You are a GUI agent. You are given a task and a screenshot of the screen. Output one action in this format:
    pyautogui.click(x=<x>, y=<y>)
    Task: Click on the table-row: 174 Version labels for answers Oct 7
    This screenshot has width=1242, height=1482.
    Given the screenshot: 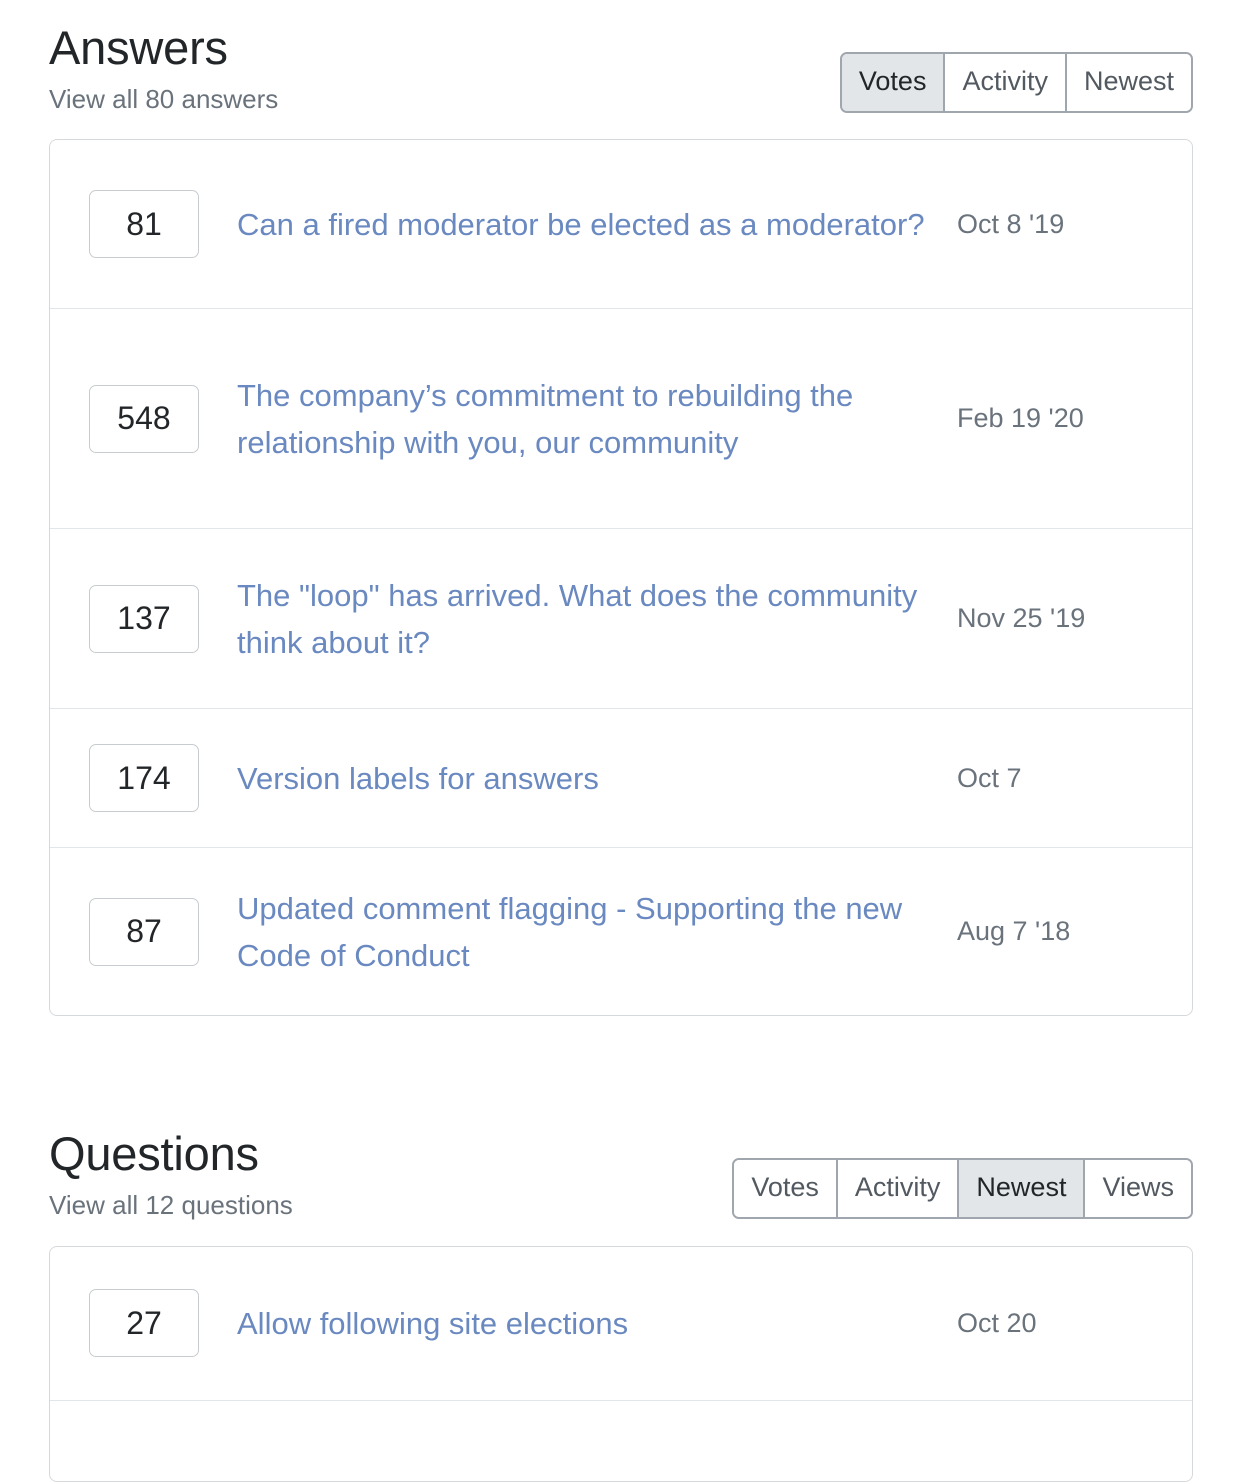 What is the action you would take?
    pyautogui.click(x=621, y=779)
    